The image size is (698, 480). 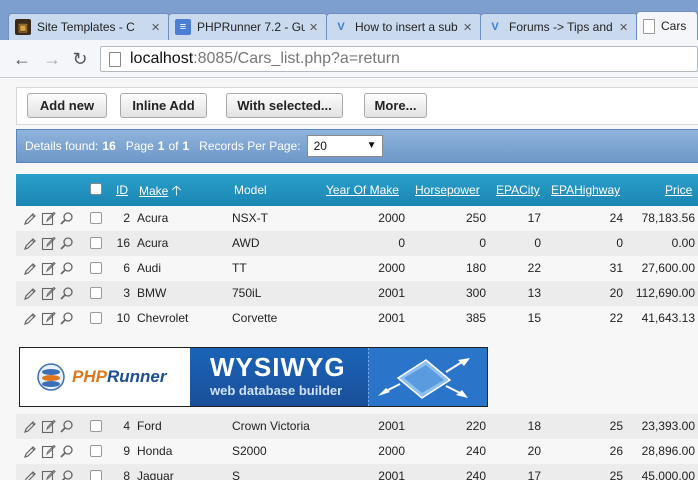 I want to click on cell-make: Audi, so click(x=149, y=268).